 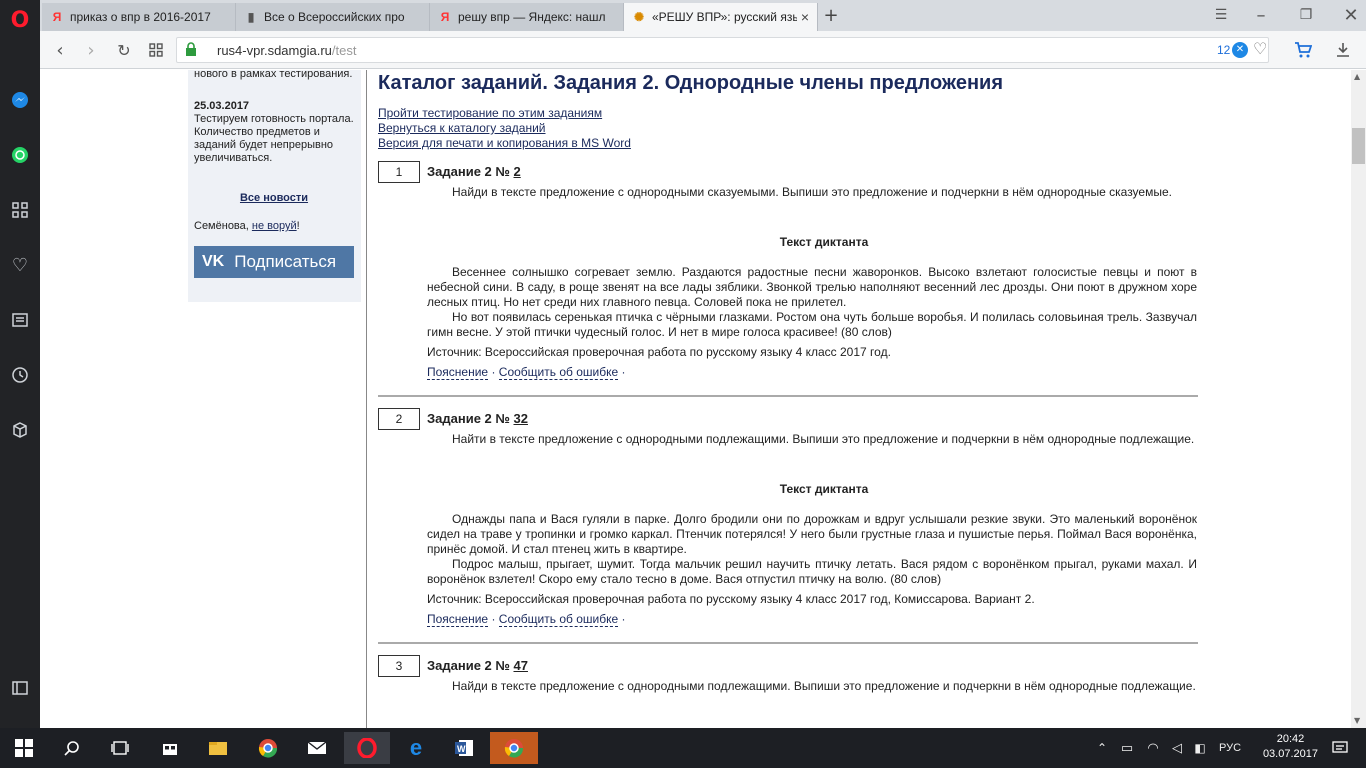 I want to click on vk-button-label: Подписаться, so click(x=285, y=261).